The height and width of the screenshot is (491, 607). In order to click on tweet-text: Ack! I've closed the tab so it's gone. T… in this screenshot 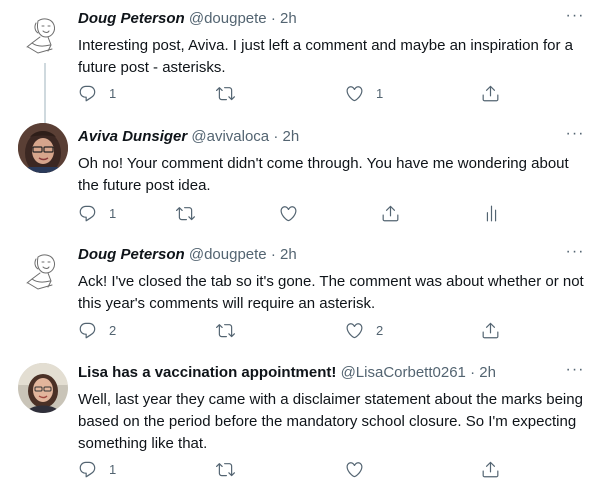, I will do `click(331, 292)`.